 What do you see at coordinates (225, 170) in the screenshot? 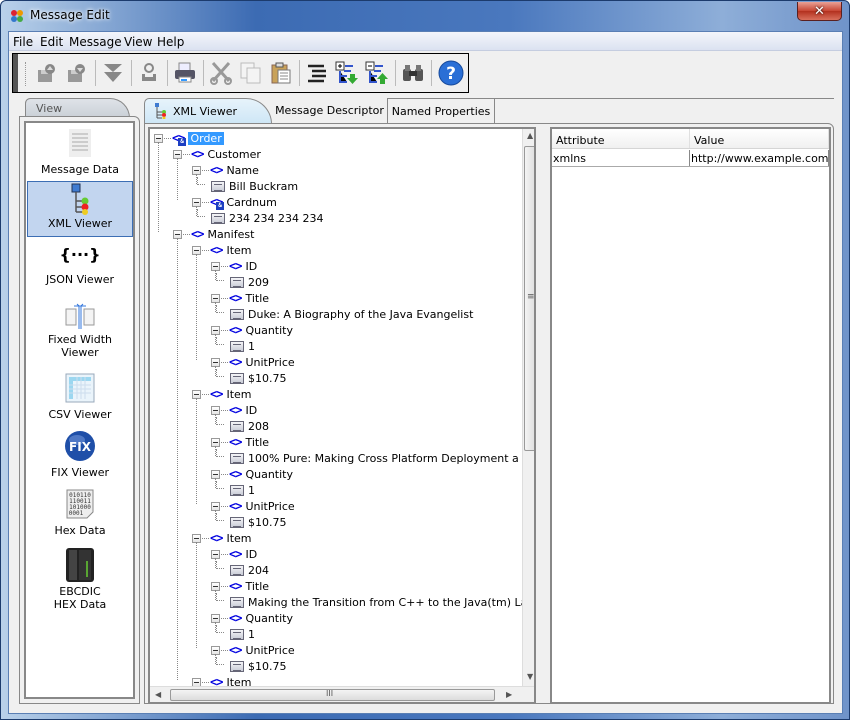
I see `tree-element-node: <> Name` at bounding box center [225, 170].